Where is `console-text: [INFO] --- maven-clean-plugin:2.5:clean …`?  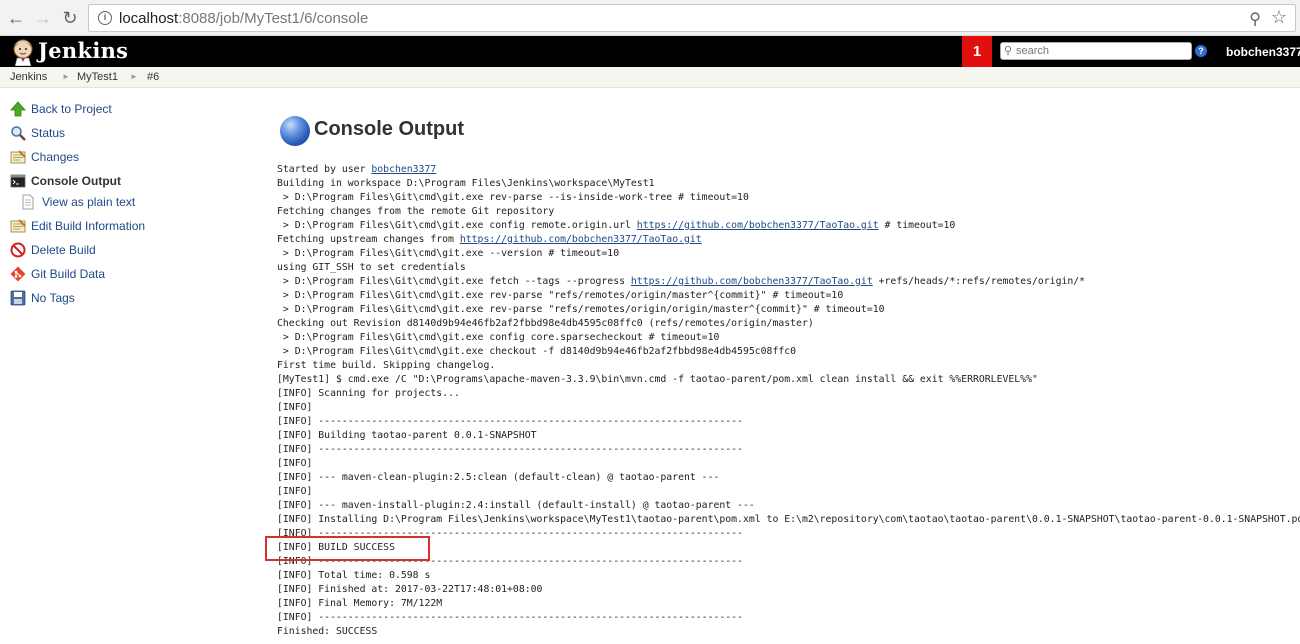 console-text: [INFO] --- maven-clean-plugin:2.5:clean … is located at coordinates (498, 477).